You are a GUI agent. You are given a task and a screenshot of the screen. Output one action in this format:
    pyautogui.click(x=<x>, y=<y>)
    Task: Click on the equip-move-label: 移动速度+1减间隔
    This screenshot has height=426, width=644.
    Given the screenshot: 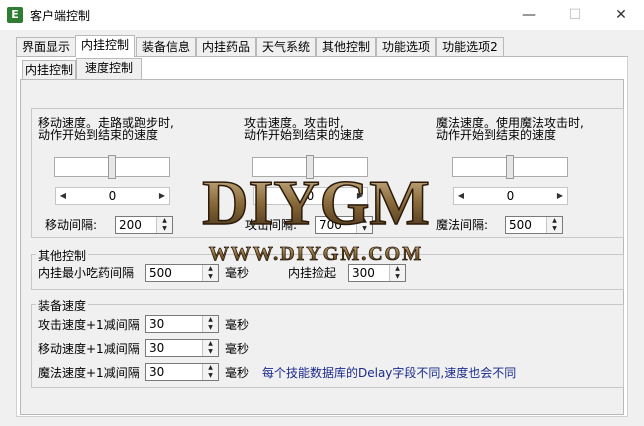 What is the action you would take?
    pyautogui.click(x=89, y=349)
    